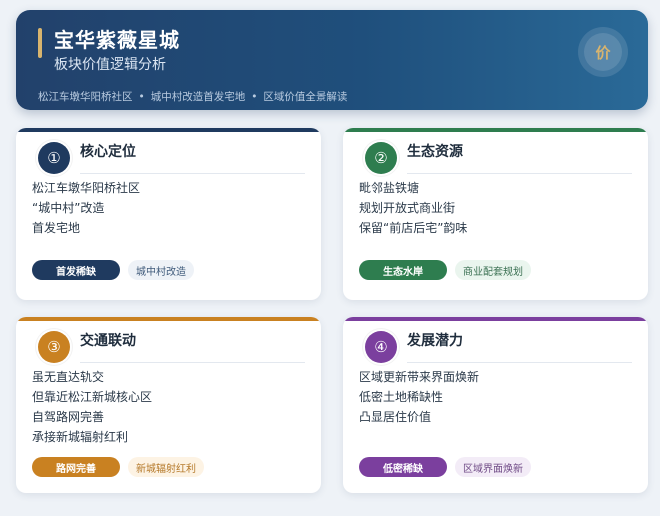 This screenshot has width=660, height=516. Describe the element at coordinates (419, 377) in the screenshot. I see `card-line: 区域更新带来界面焕新` at that location.